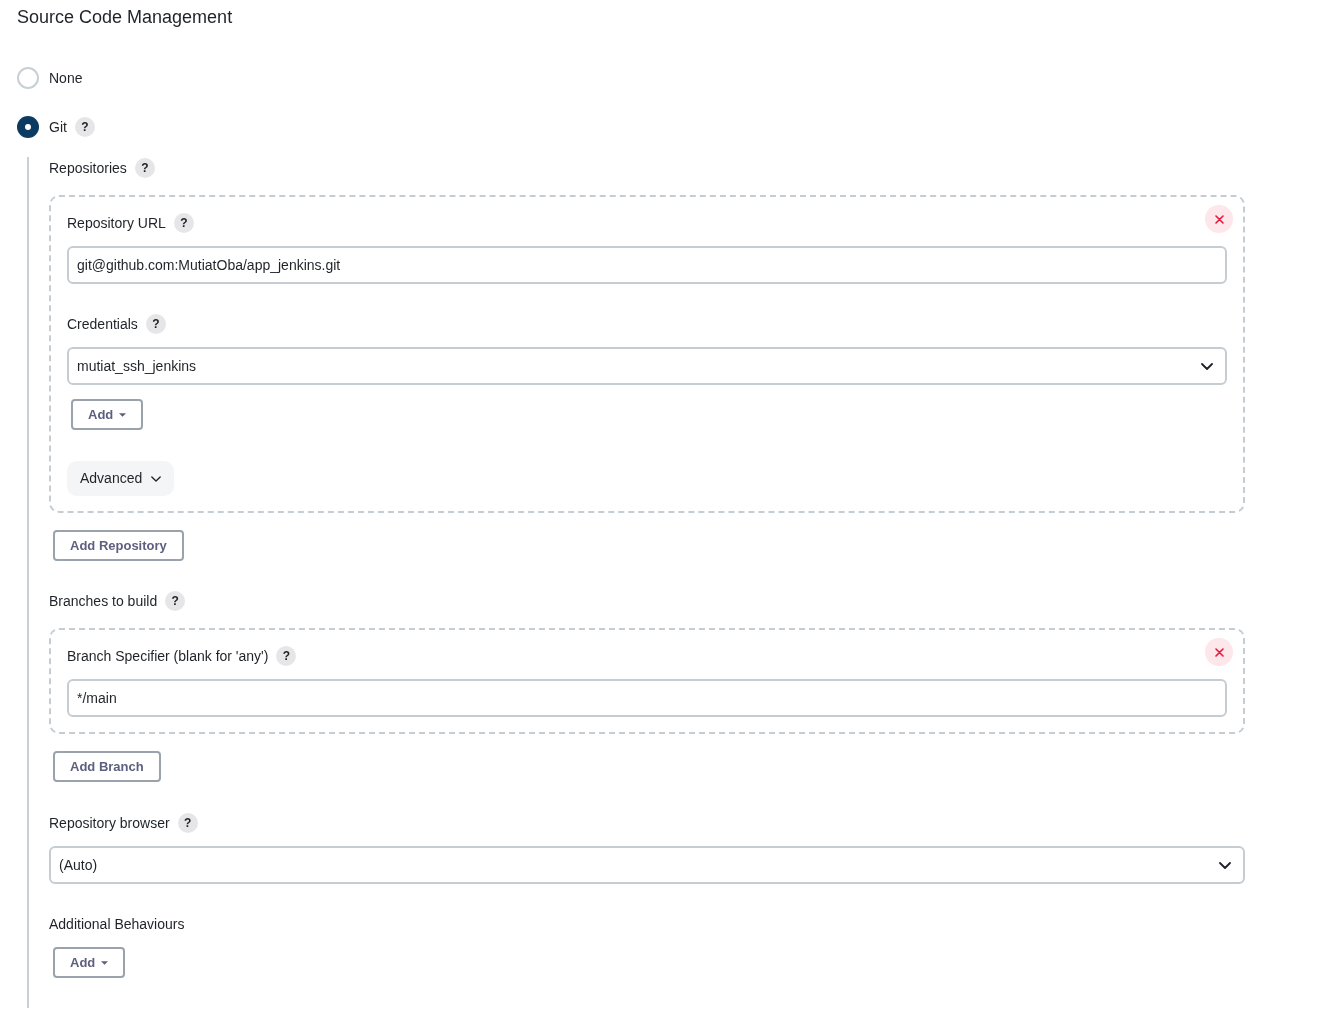  I want to click on field-label: Branch Specifier (blank for 'any'), so click(168, 656).